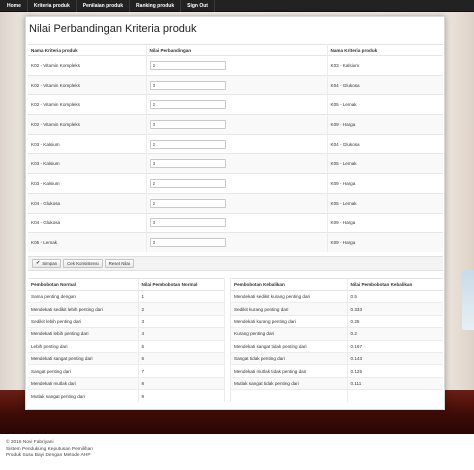 This screenshot has width=474, height=470. What do you see at coordinates (104, 6) in the screenshot?
I see `nav-penilaian-produk: Penilaian produk` at bounding box center [104, 6].